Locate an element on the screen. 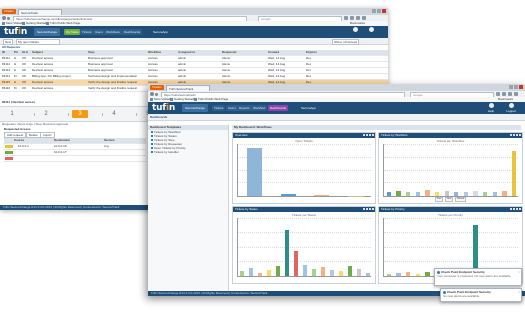 Image resolution: width=525 pixels, height=318 pixels. tab-workflows: Workflows is located at coordinates (113, 32).